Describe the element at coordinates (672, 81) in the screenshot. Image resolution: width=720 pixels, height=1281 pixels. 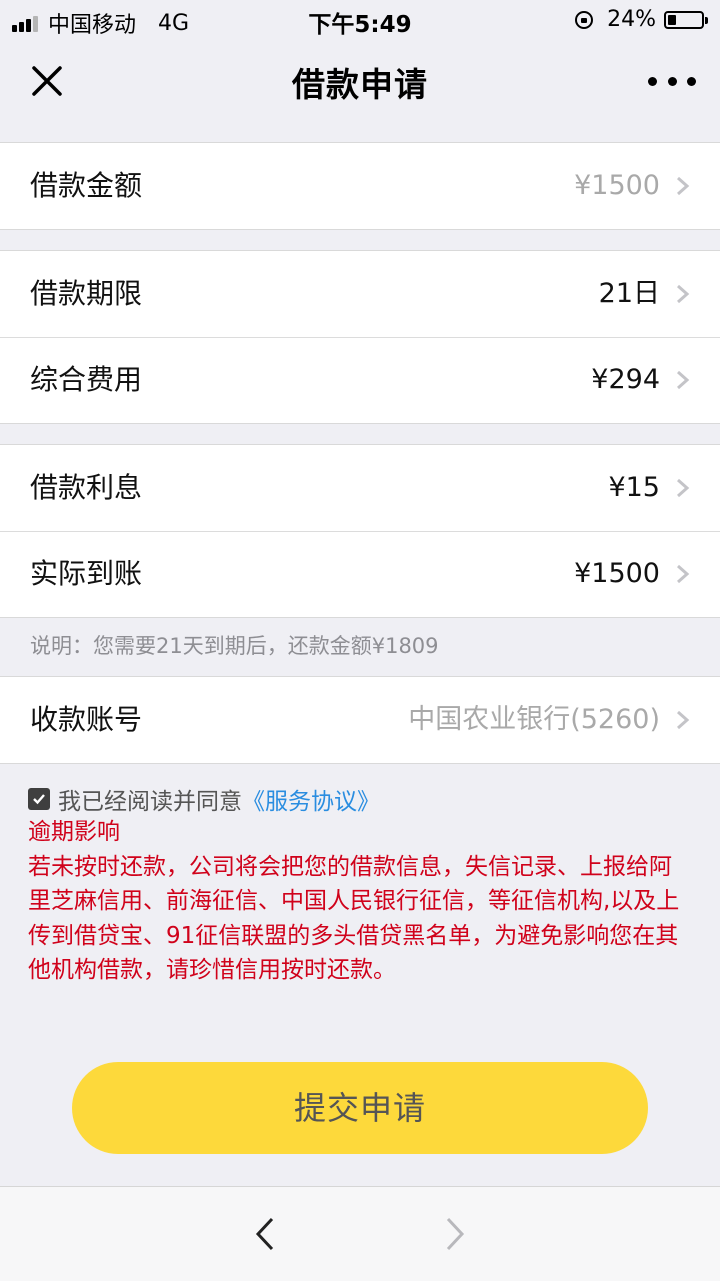
I see `more-dots-icon` at that location.